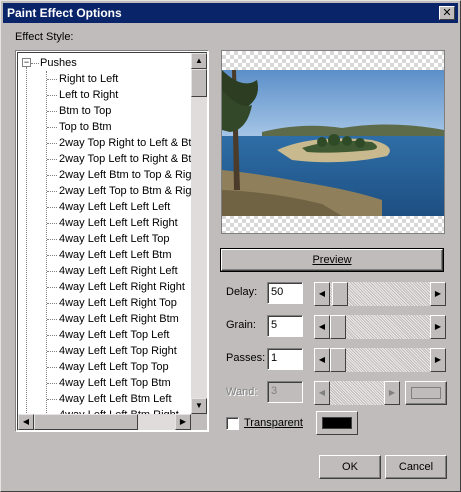  I want to click on collapse-icon: −, so click(26, 62).